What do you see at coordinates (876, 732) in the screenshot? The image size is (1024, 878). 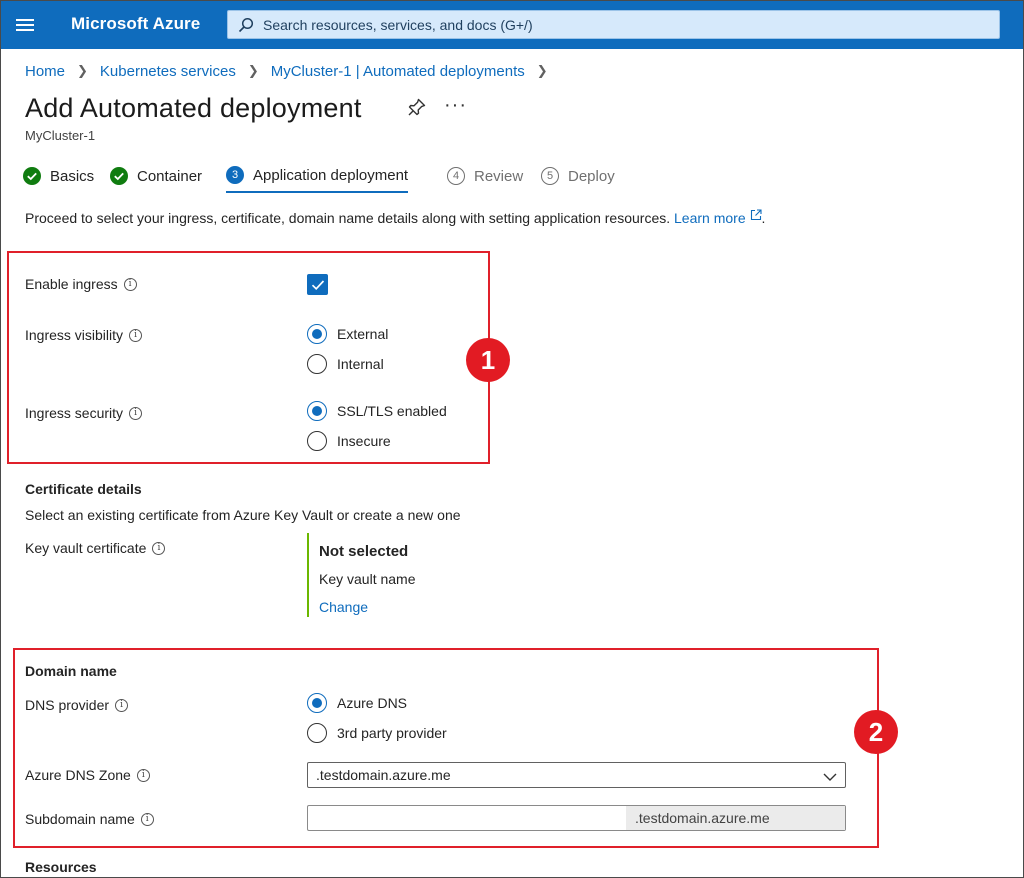 I see `callout-badge-2: 2` at bounding box center [876, 732].